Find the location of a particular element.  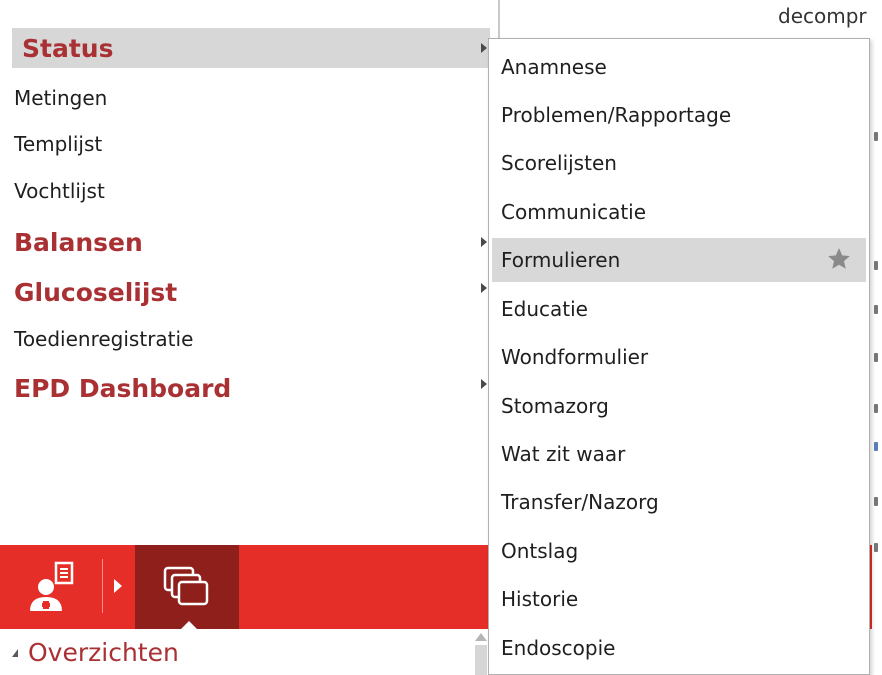

submenu-item-label: Formulieren is located at coordinates (561, 260).